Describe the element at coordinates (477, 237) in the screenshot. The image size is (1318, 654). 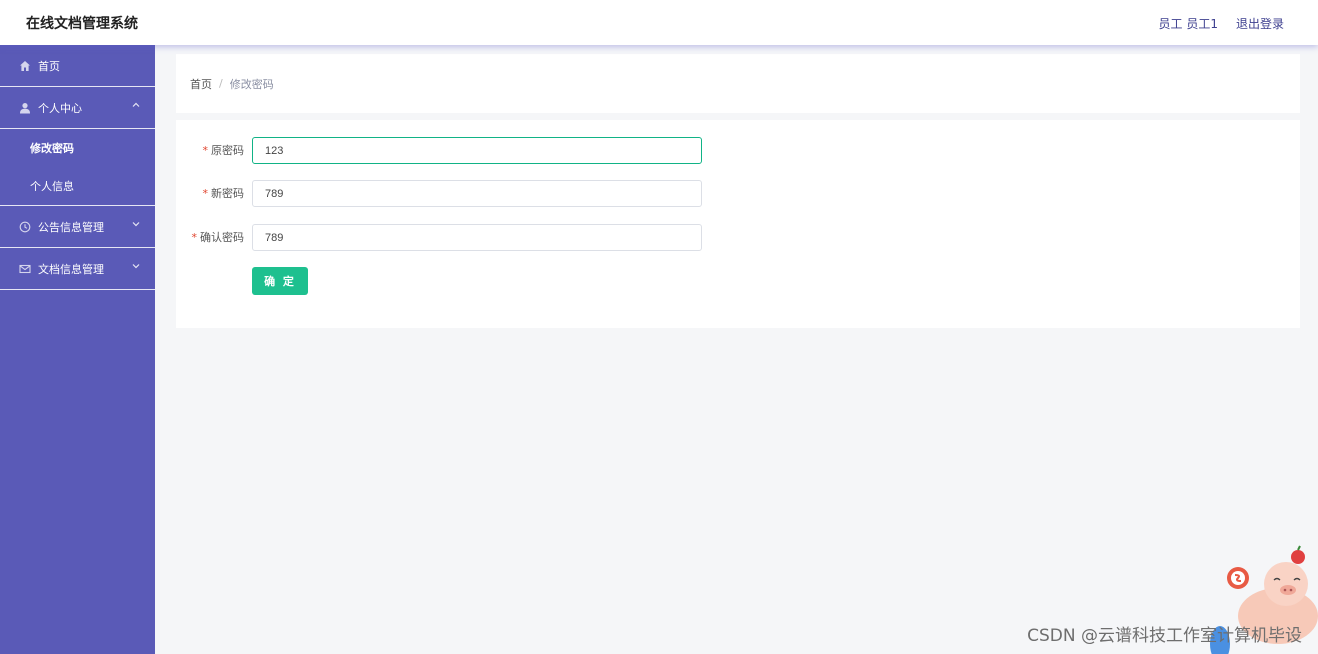
I see `confirm-password-input` at that location.